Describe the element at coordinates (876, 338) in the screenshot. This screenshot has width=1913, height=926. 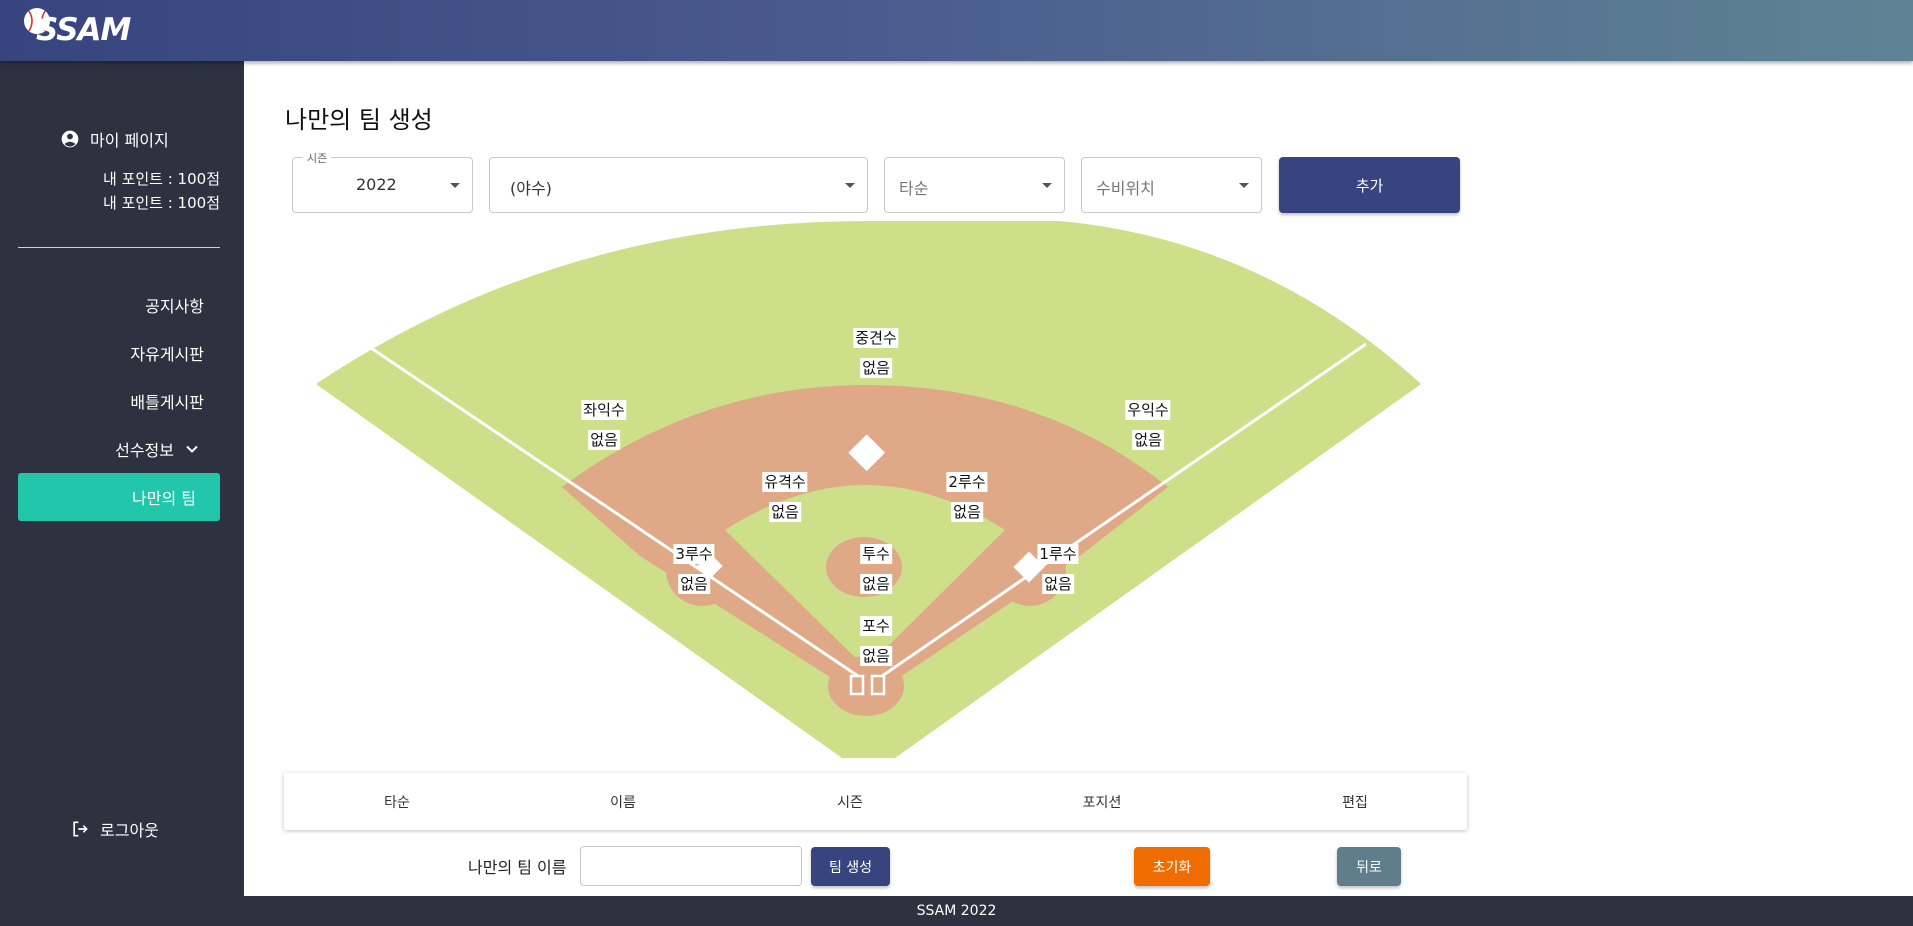
I see `position-label-center-field: 중견수` at that location.